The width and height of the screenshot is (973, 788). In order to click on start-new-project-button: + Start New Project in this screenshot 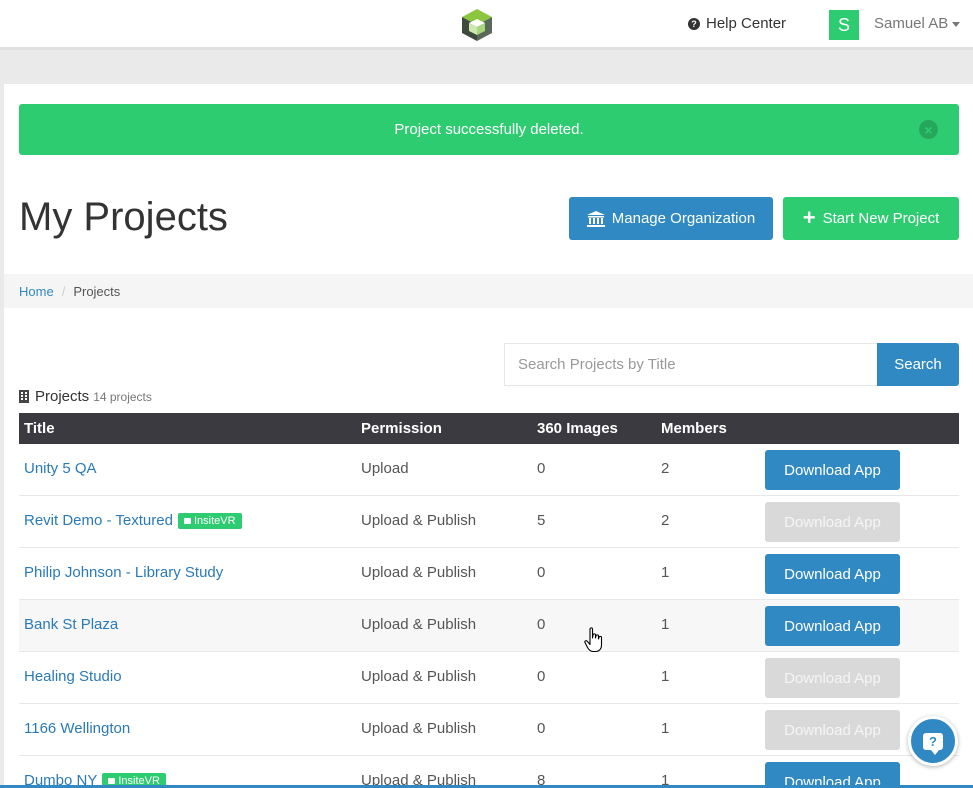, I will do `click(871, 218)`.